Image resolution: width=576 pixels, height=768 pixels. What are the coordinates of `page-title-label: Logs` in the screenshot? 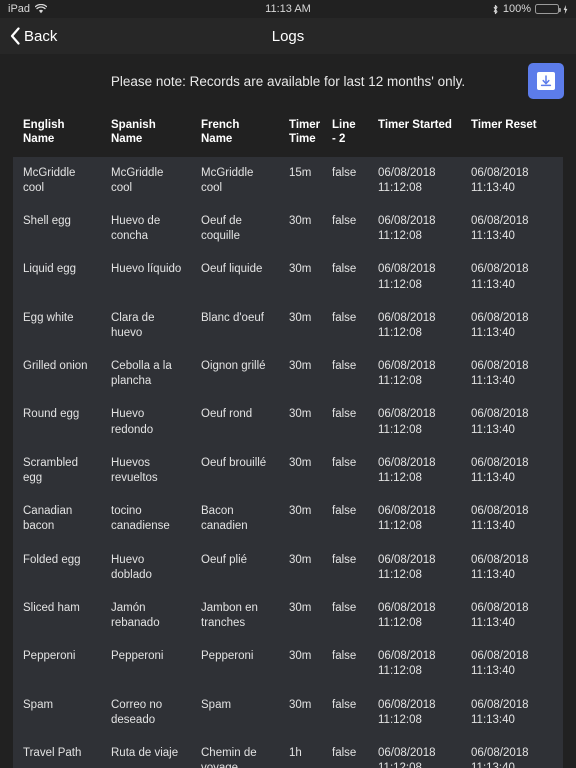 It's located at (288, 36).